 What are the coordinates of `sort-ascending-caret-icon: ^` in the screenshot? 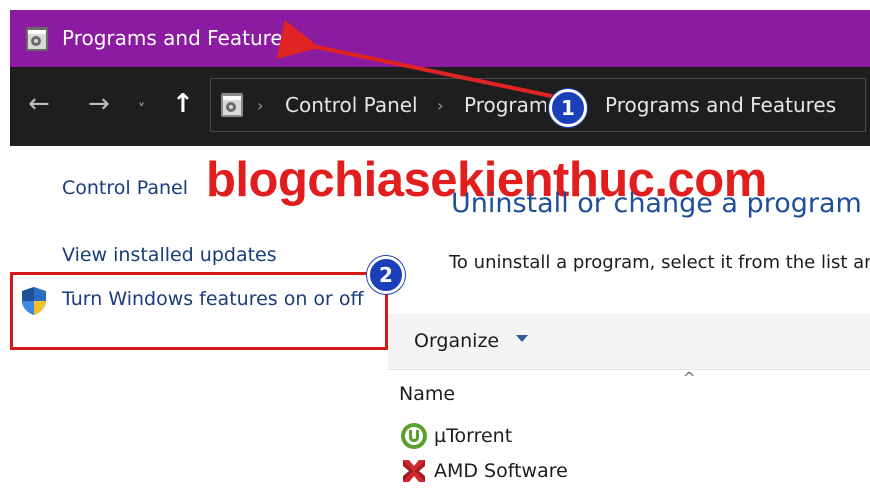 It's located at (689, 378).